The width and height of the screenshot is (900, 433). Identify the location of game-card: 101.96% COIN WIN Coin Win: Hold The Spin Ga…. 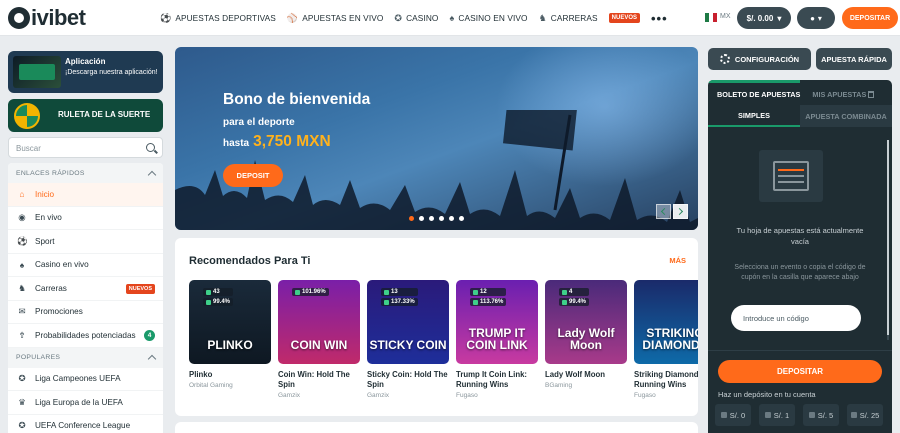
(319, 339).